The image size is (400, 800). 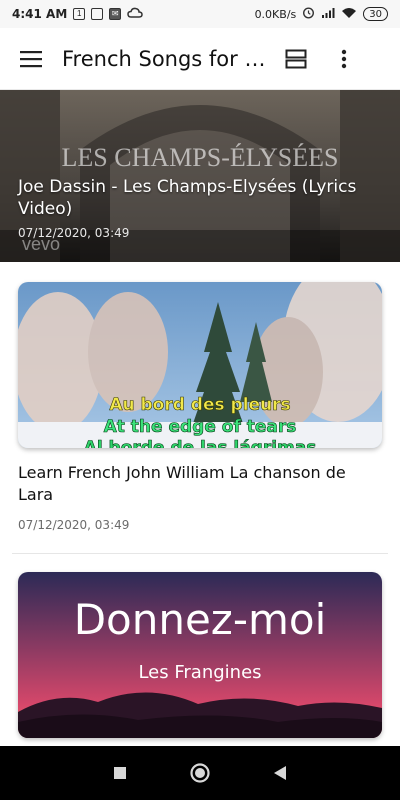 I want to click on back-button, so click(x=280, y=773).